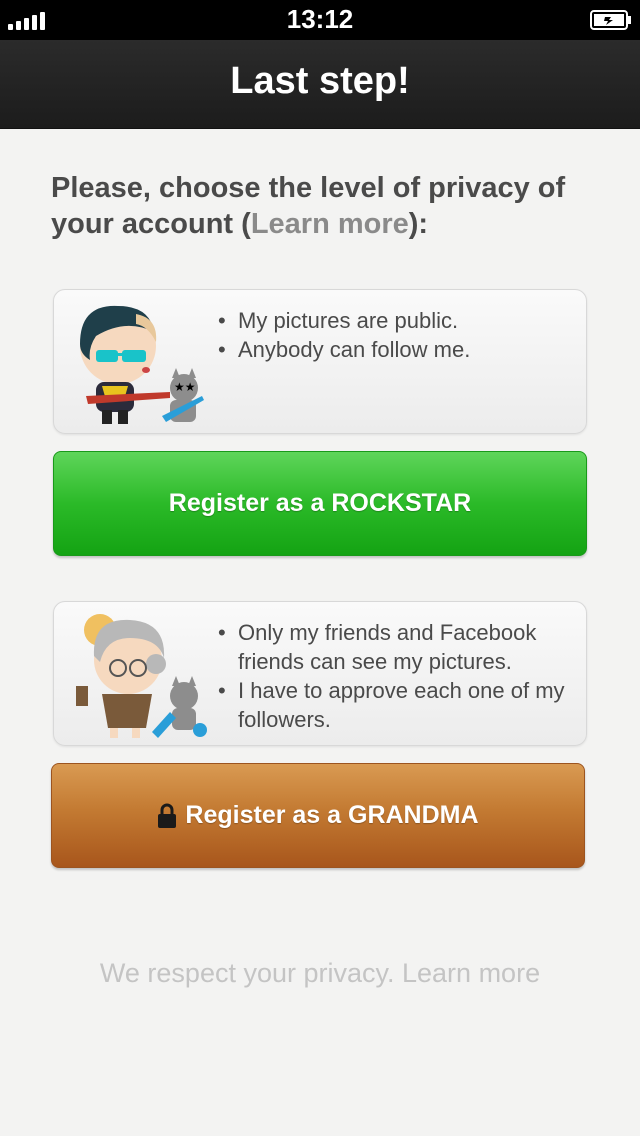 This screenshot has width=640, height=1136. I want to click on status-time: 13:12, so click(320, 19).